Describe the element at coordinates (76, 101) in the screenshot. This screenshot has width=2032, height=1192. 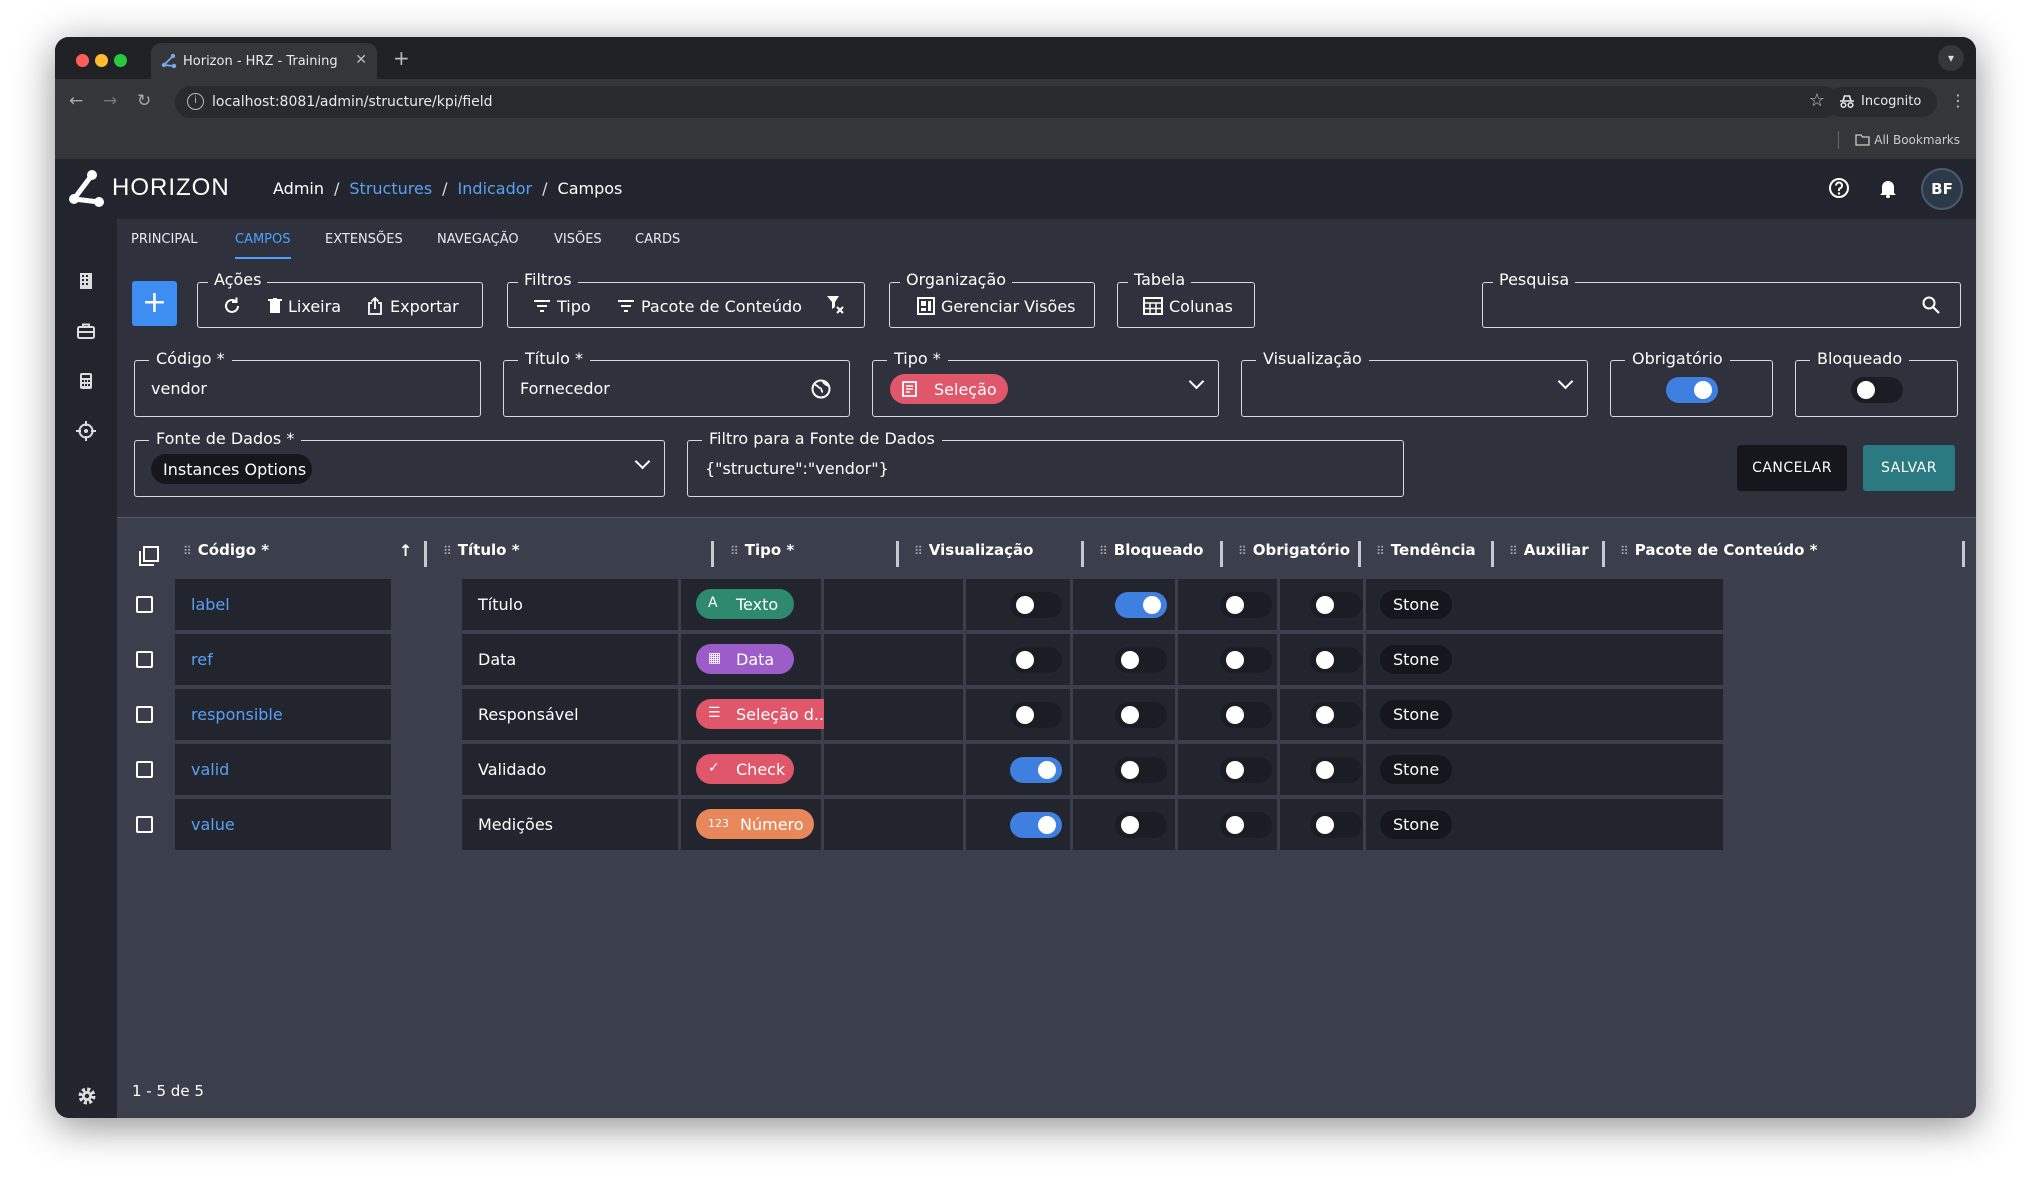
I see `back-icon: ←` at that location.